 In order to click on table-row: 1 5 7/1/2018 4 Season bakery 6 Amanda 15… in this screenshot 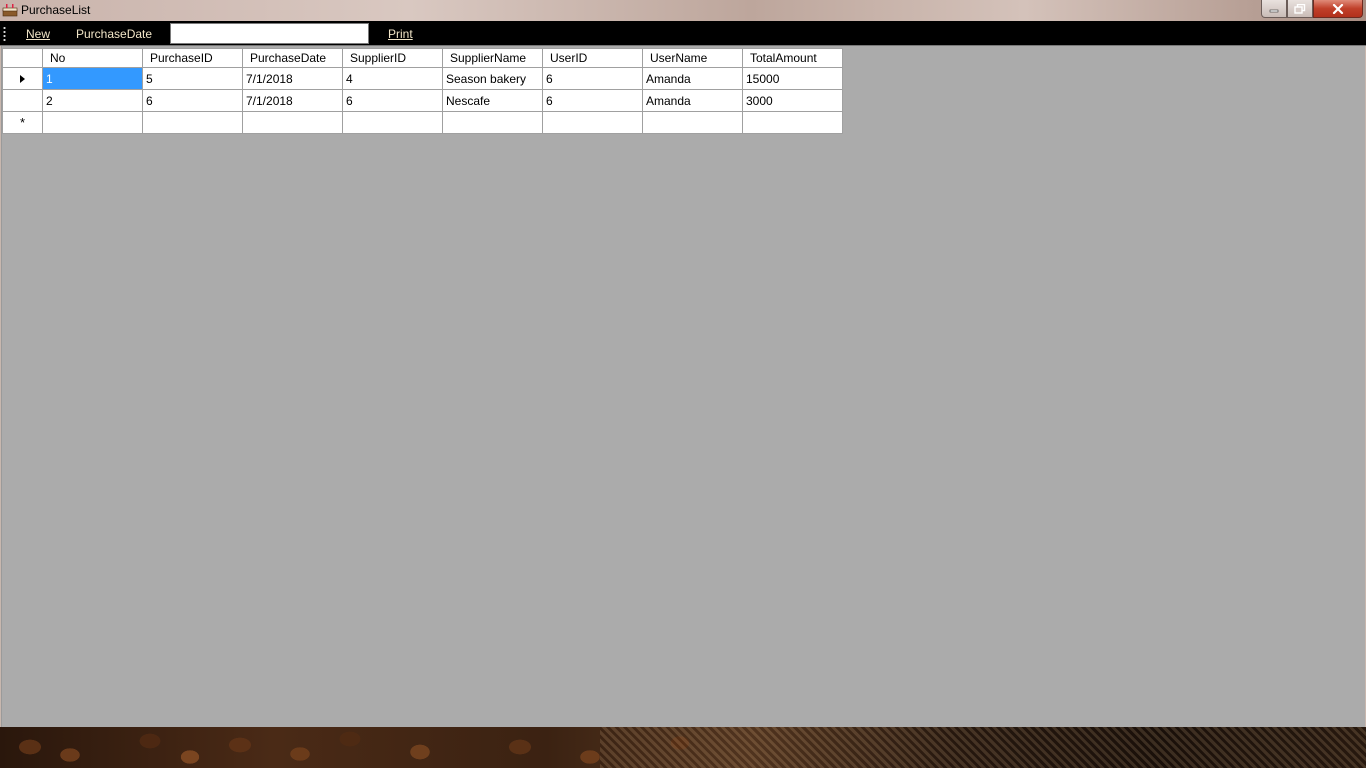, I will do `click(422, 78)`.